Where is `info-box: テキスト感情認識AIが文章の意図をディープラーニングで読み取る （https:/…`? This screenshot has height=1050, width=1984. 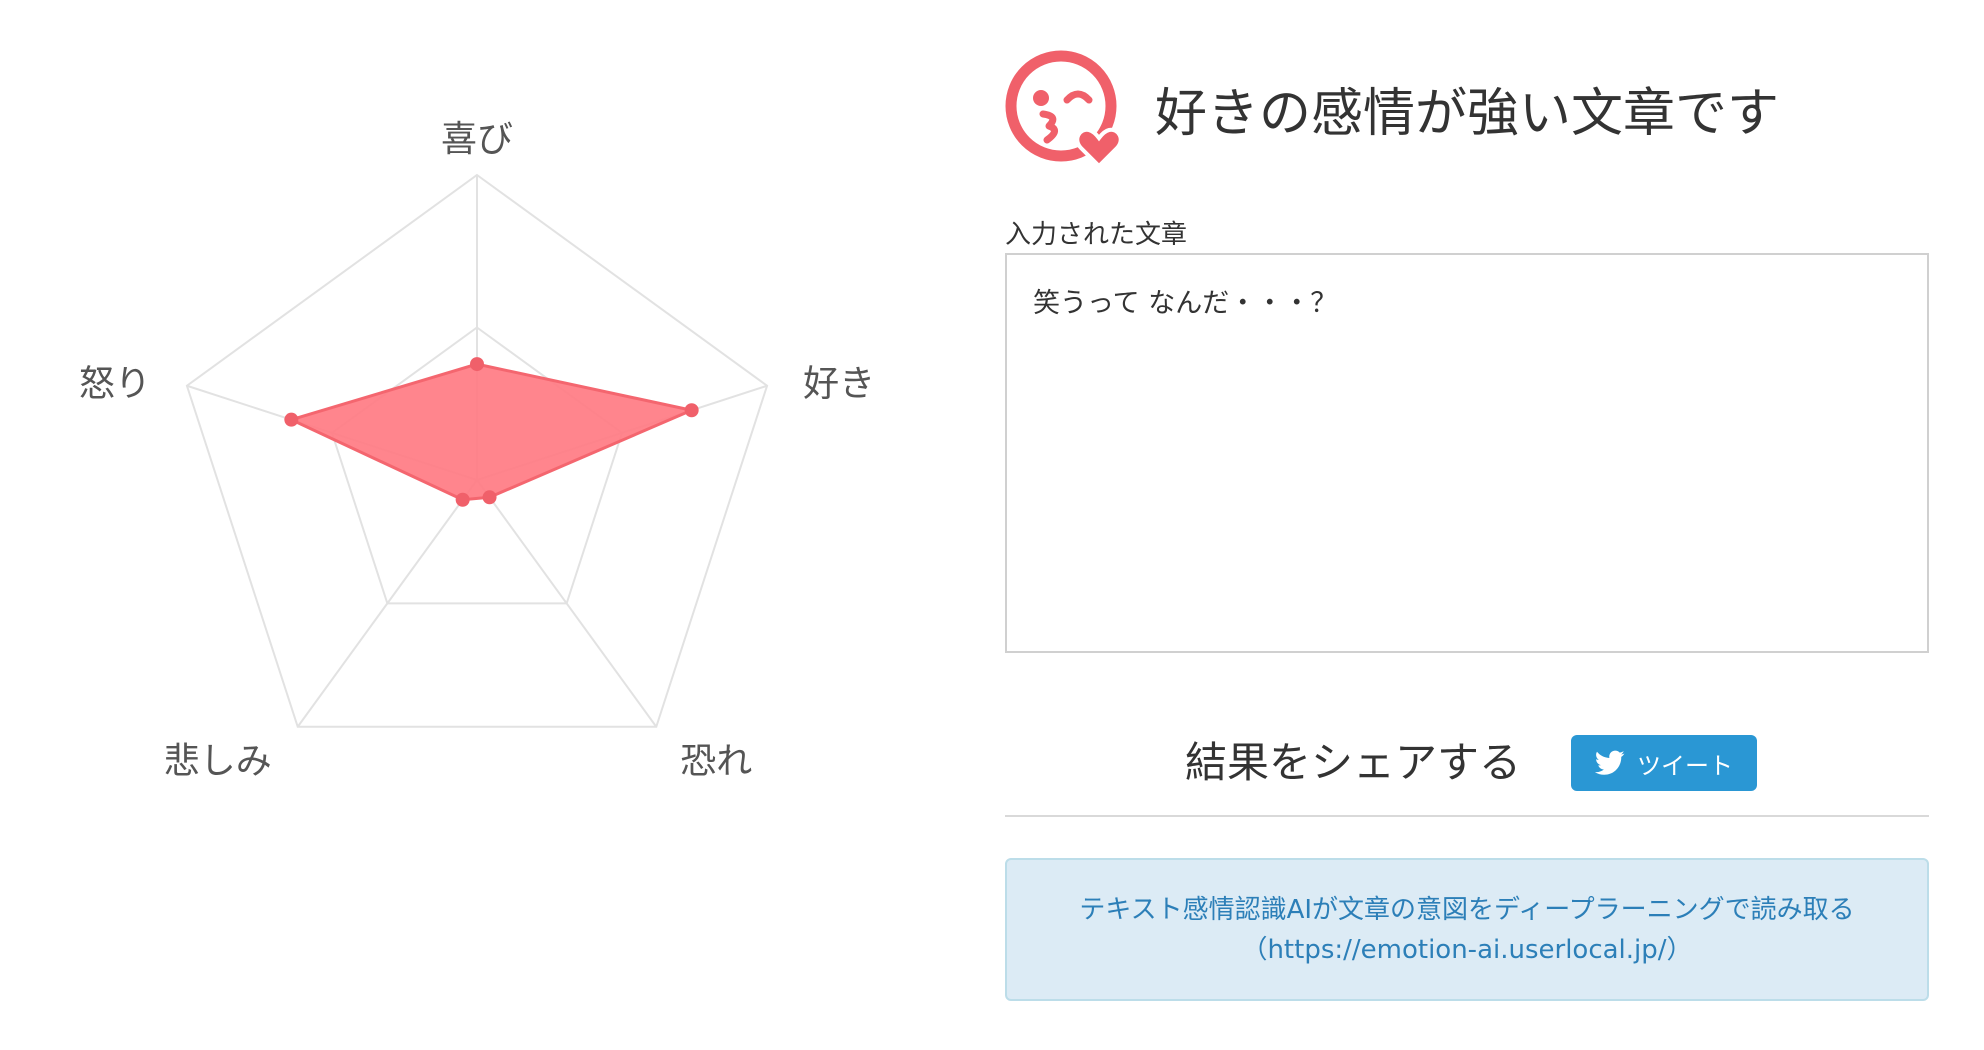
info-box: テキスト感情認識AIが文章の意図をディープラーニングで読み取る （https:/… is located at coordinates (1467, 929).